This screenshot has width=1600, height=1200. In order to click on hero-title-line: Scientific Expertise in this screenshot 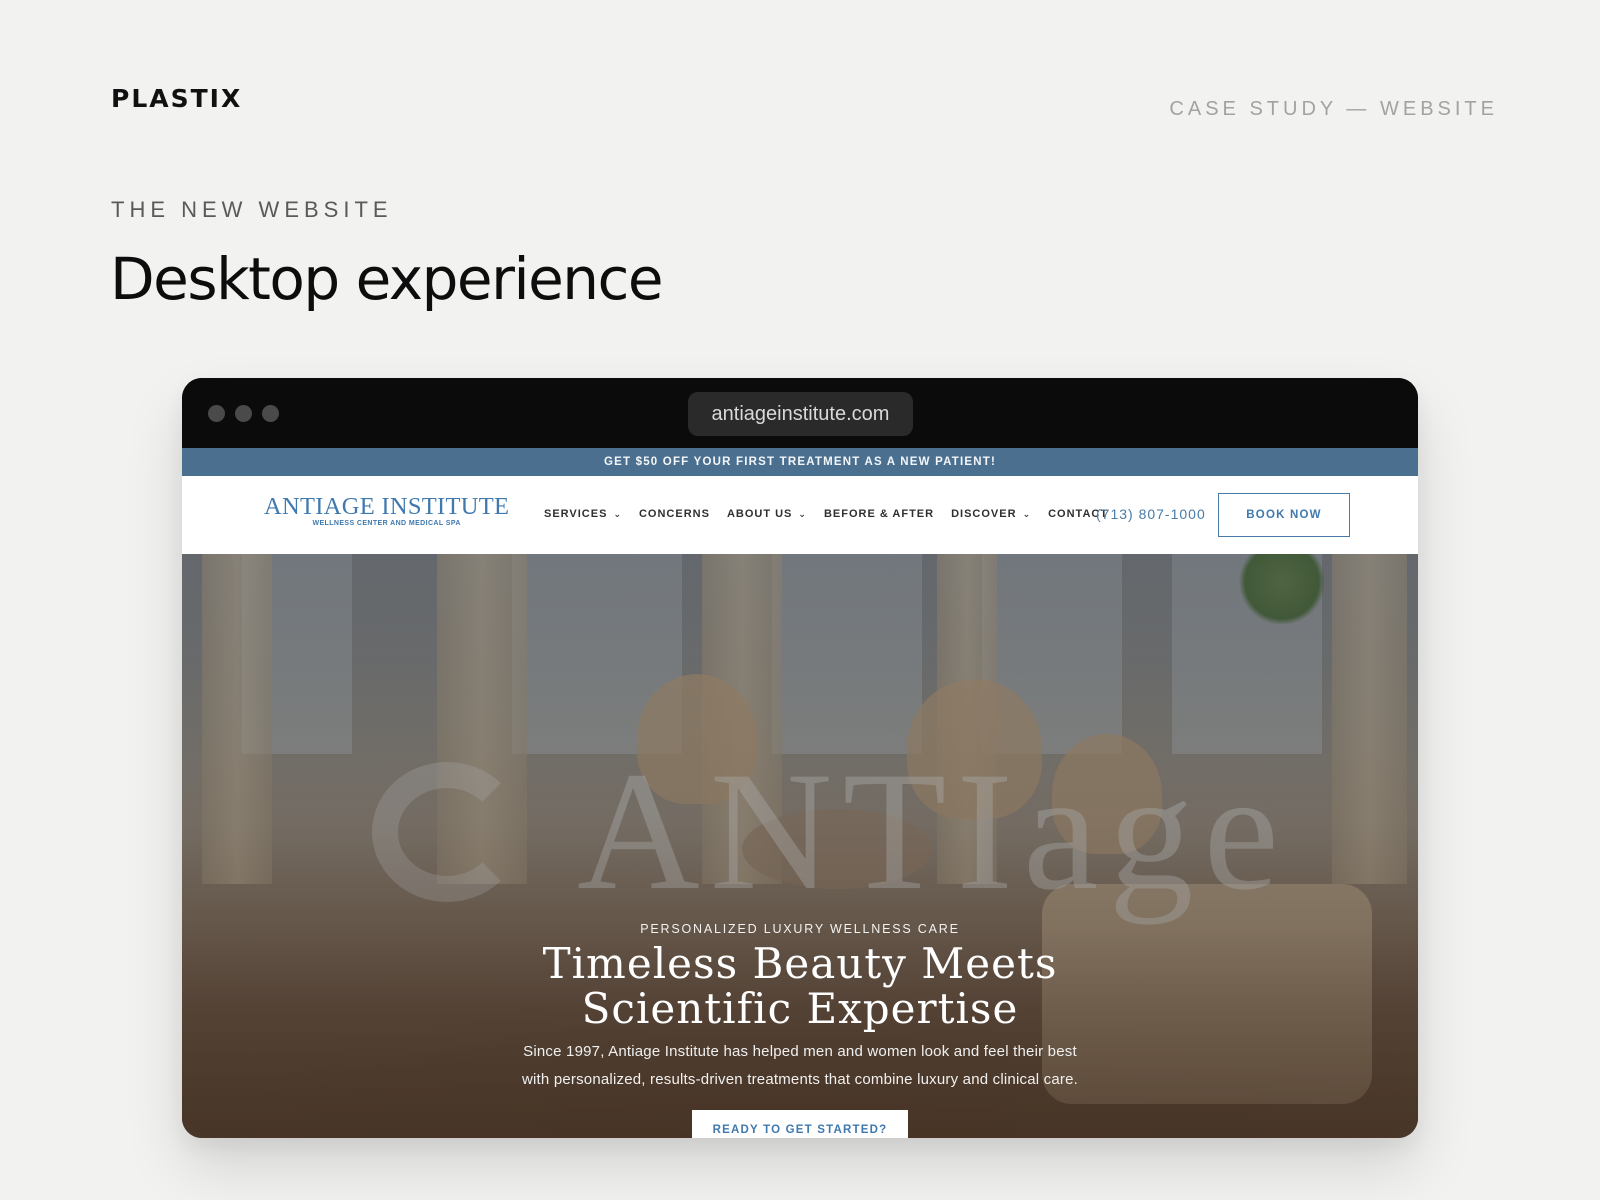, I will do `click(800, 1008)`.